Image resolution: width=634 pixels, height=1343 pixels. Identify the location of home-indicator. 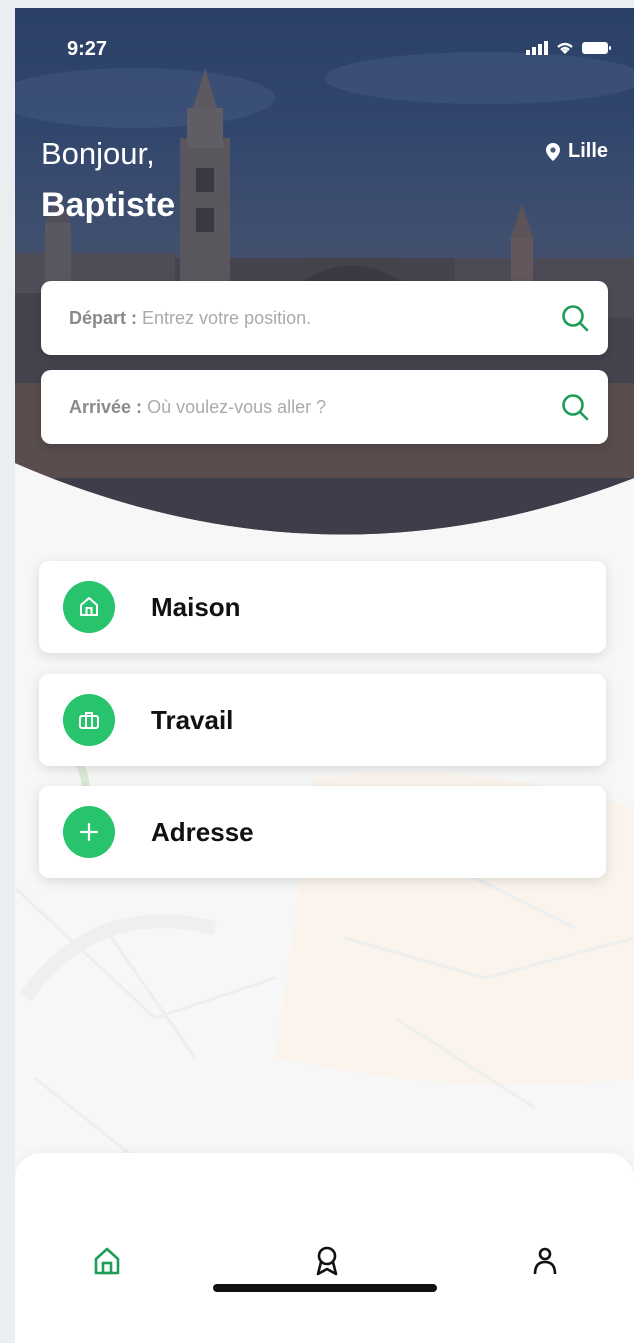
(325, 1288).